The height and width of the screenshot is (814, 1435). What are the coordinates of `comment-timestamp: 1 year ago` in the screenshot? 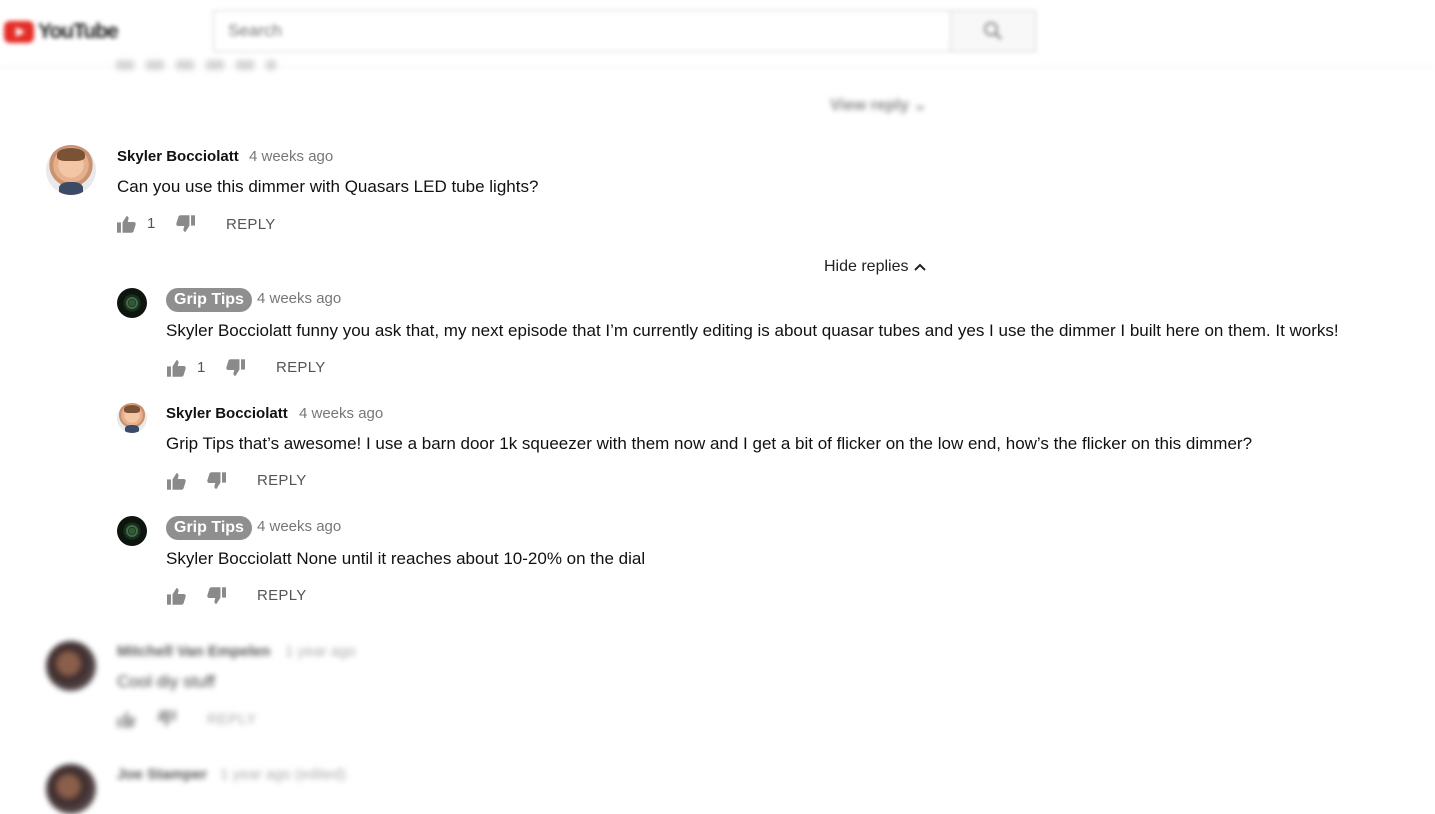 It's located at (320, 651).